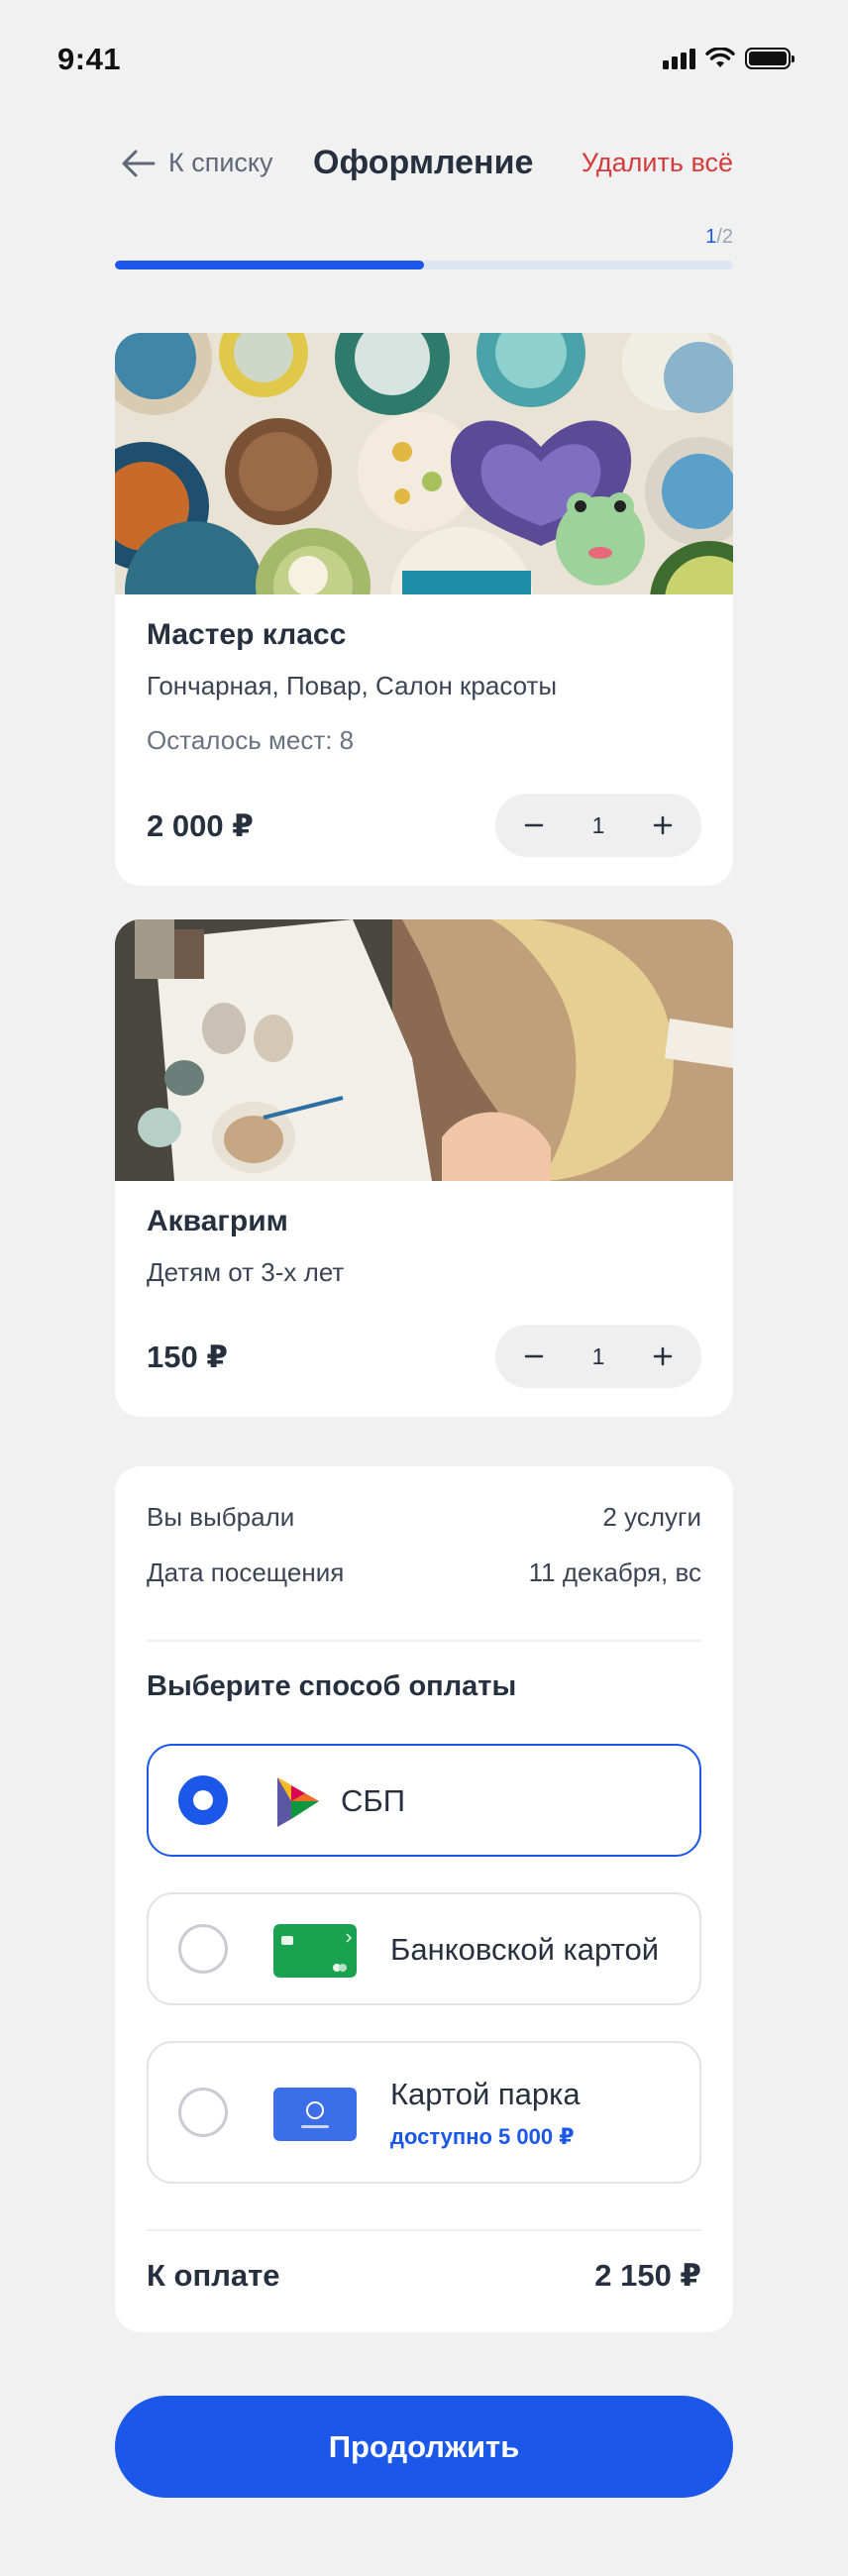  I want to click on header: К списку Оформление Удалить всё, so click(424, 167).